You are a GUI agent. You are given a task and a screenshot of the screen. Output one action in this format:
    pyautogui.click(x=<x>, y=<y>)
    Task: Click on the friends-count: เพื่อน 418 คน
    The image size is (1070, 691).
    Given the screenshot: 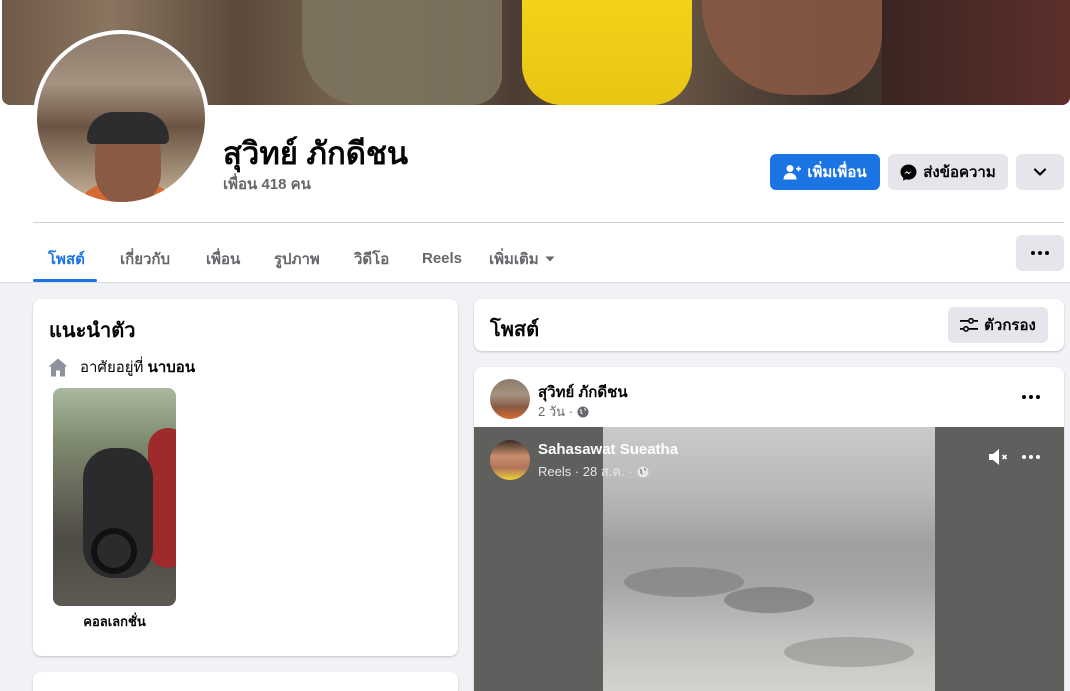 What is the action you would take?
    pyautogui.click(x=267, y=184)
    